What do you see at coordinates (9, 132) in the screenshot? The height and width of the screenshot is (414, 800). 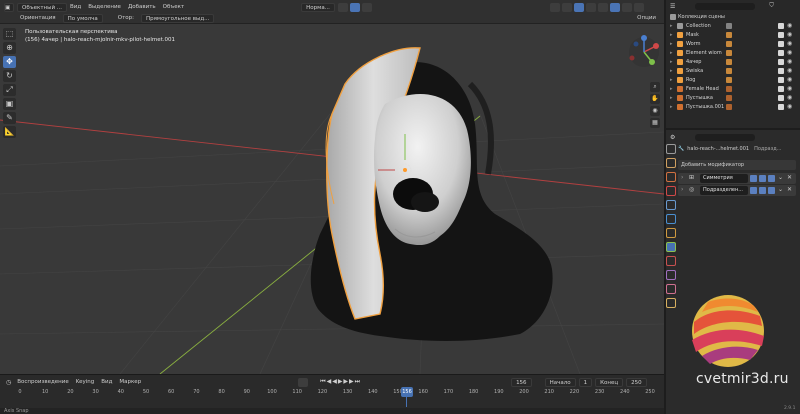 I see `measure-tool-icon: 📐` at bounding box center [9, 132].